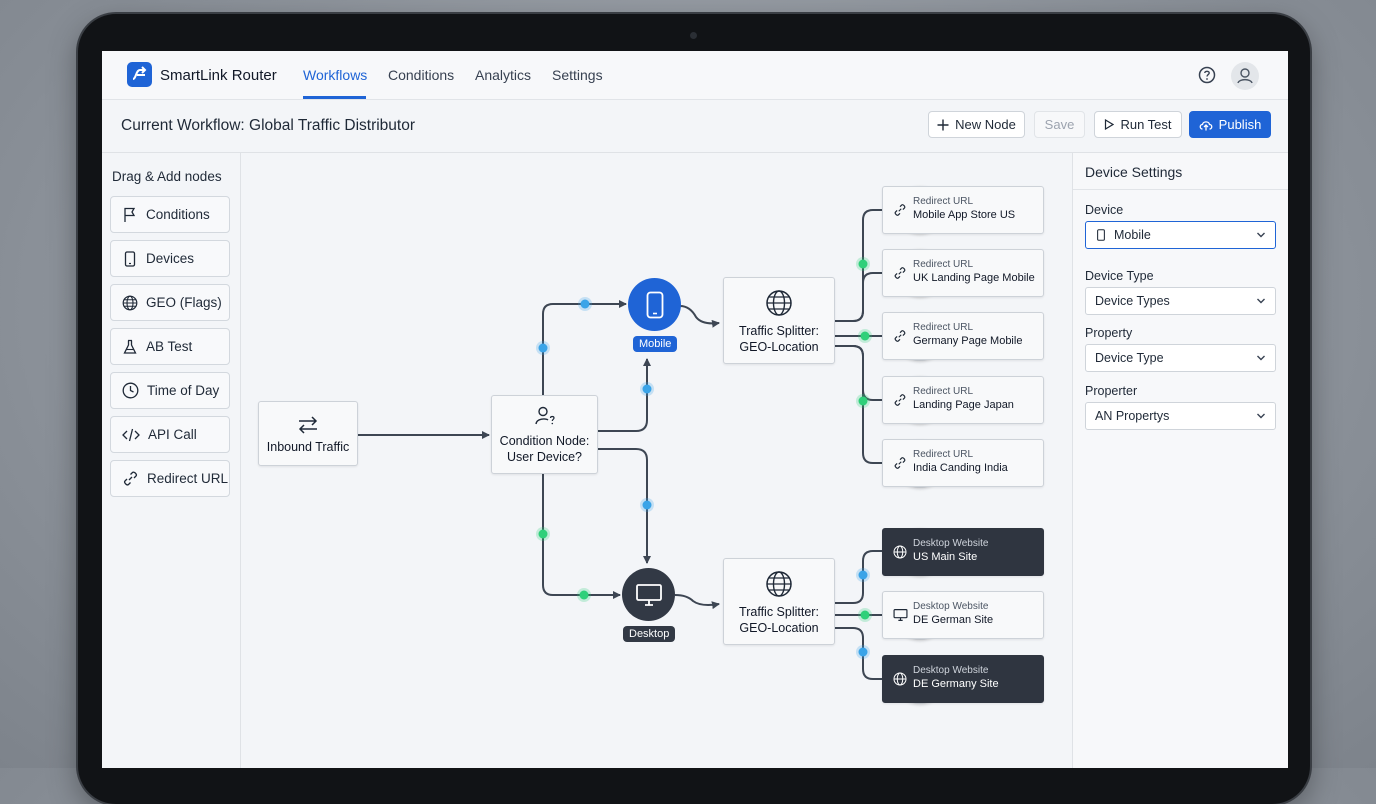 Image resolution: width=1376 pixels, height=804 pixels. I want to click on save-label: Save, so click(1059, 124).